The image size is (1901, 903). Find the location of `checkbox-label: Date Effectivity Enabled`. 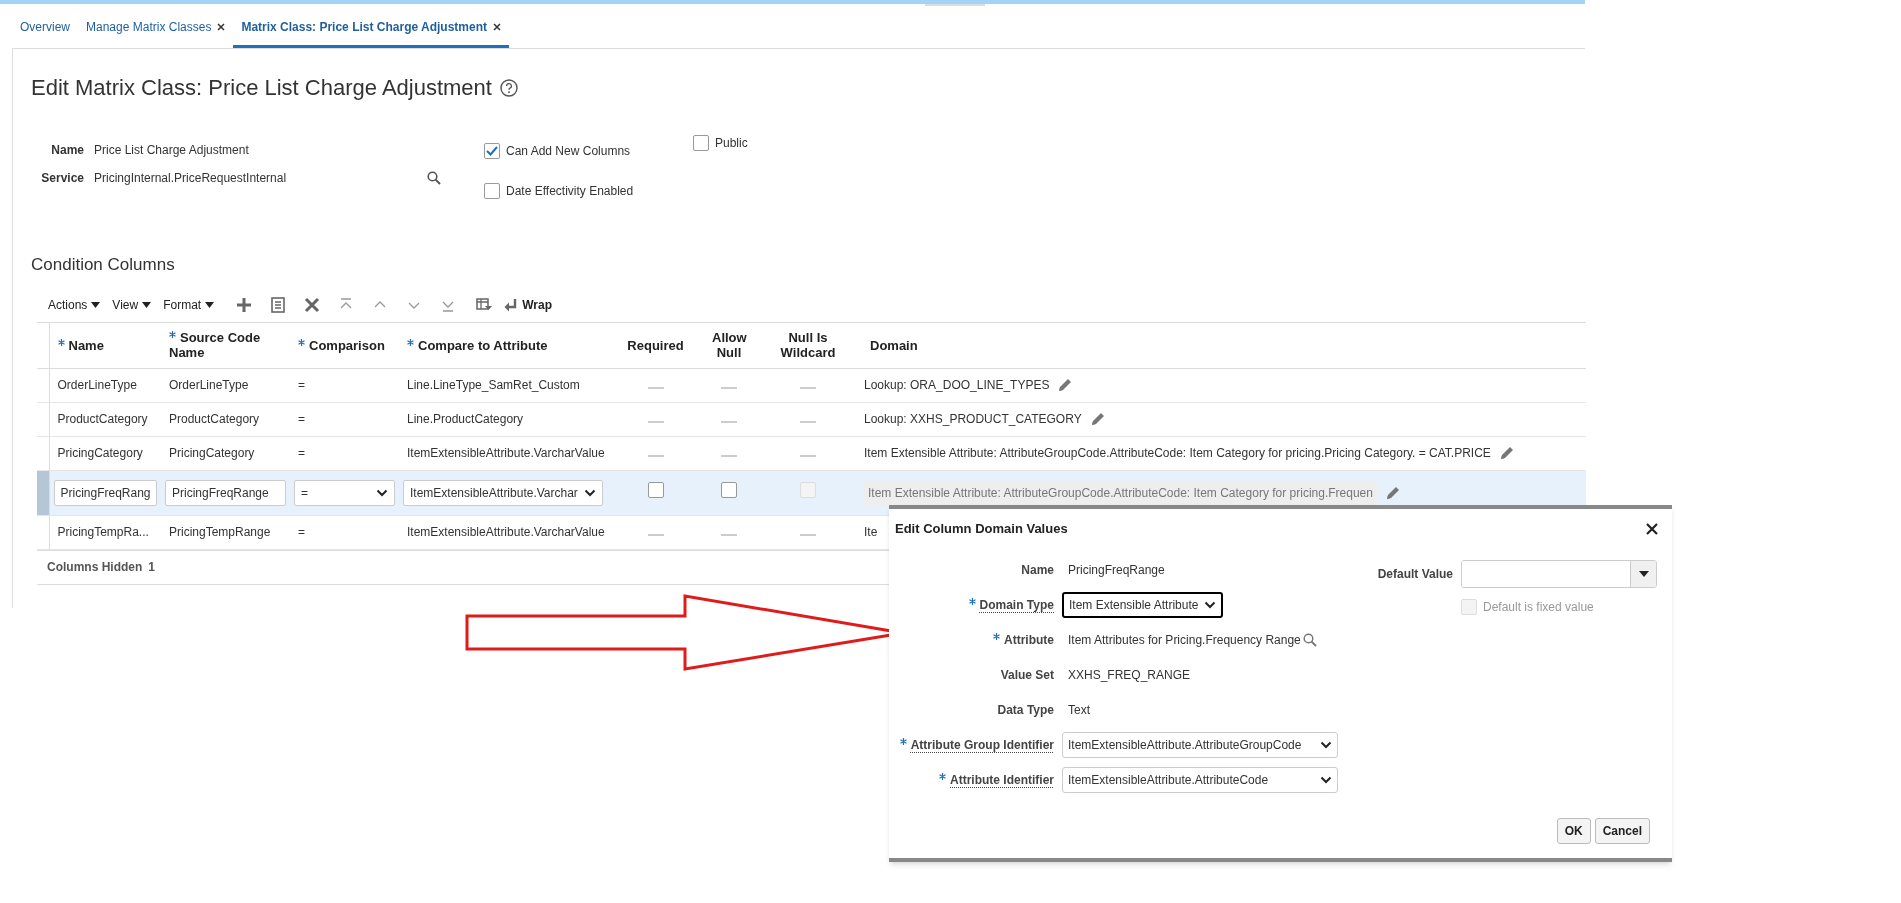

checkbox-label: Date Effectivity Enabled is located at coordinates (570, 191).